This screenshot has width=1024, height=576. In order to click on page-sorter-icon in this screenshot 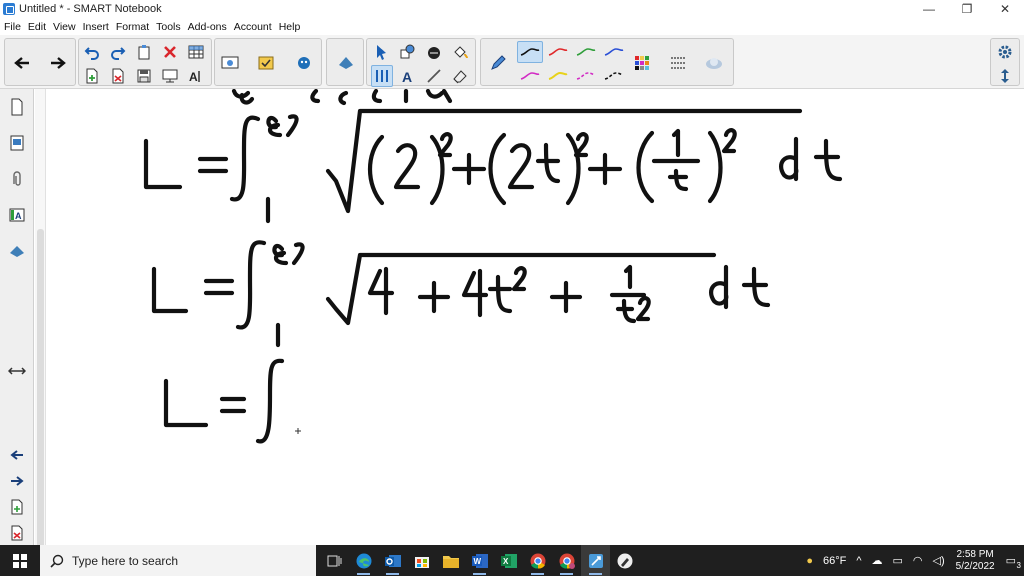, I will do `click(17, 107)`.